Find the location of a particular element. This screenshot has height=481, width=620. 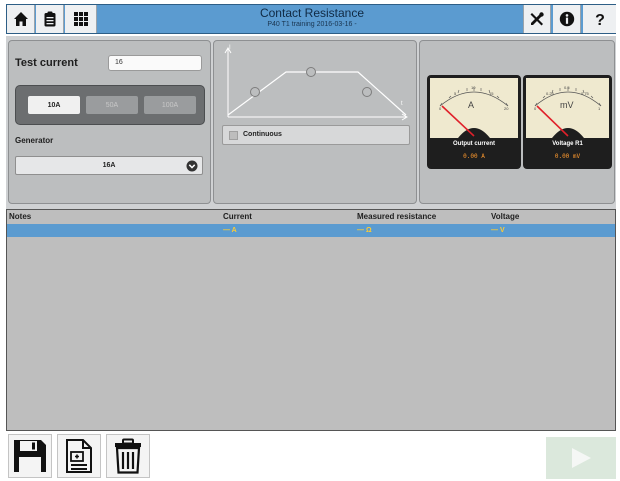

y-axis-label: I is located at coordinates (230, 48).